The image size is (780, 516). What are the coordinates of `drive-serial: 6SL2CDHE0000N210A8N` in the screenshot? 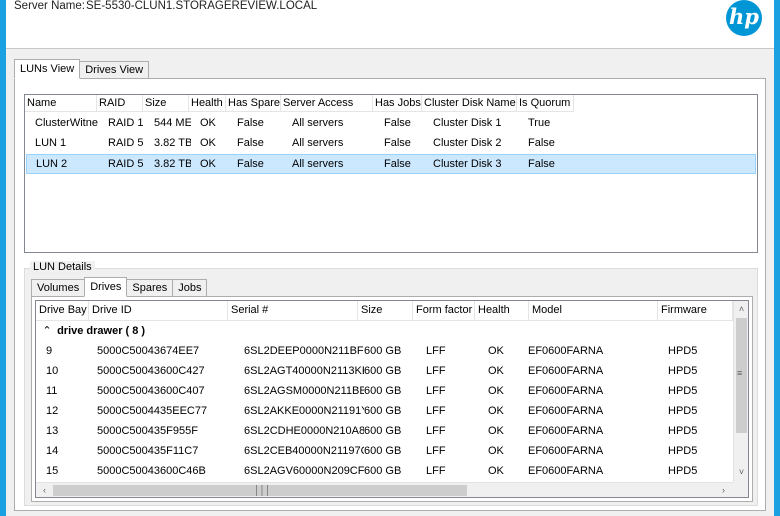 It's located at (304, 431).